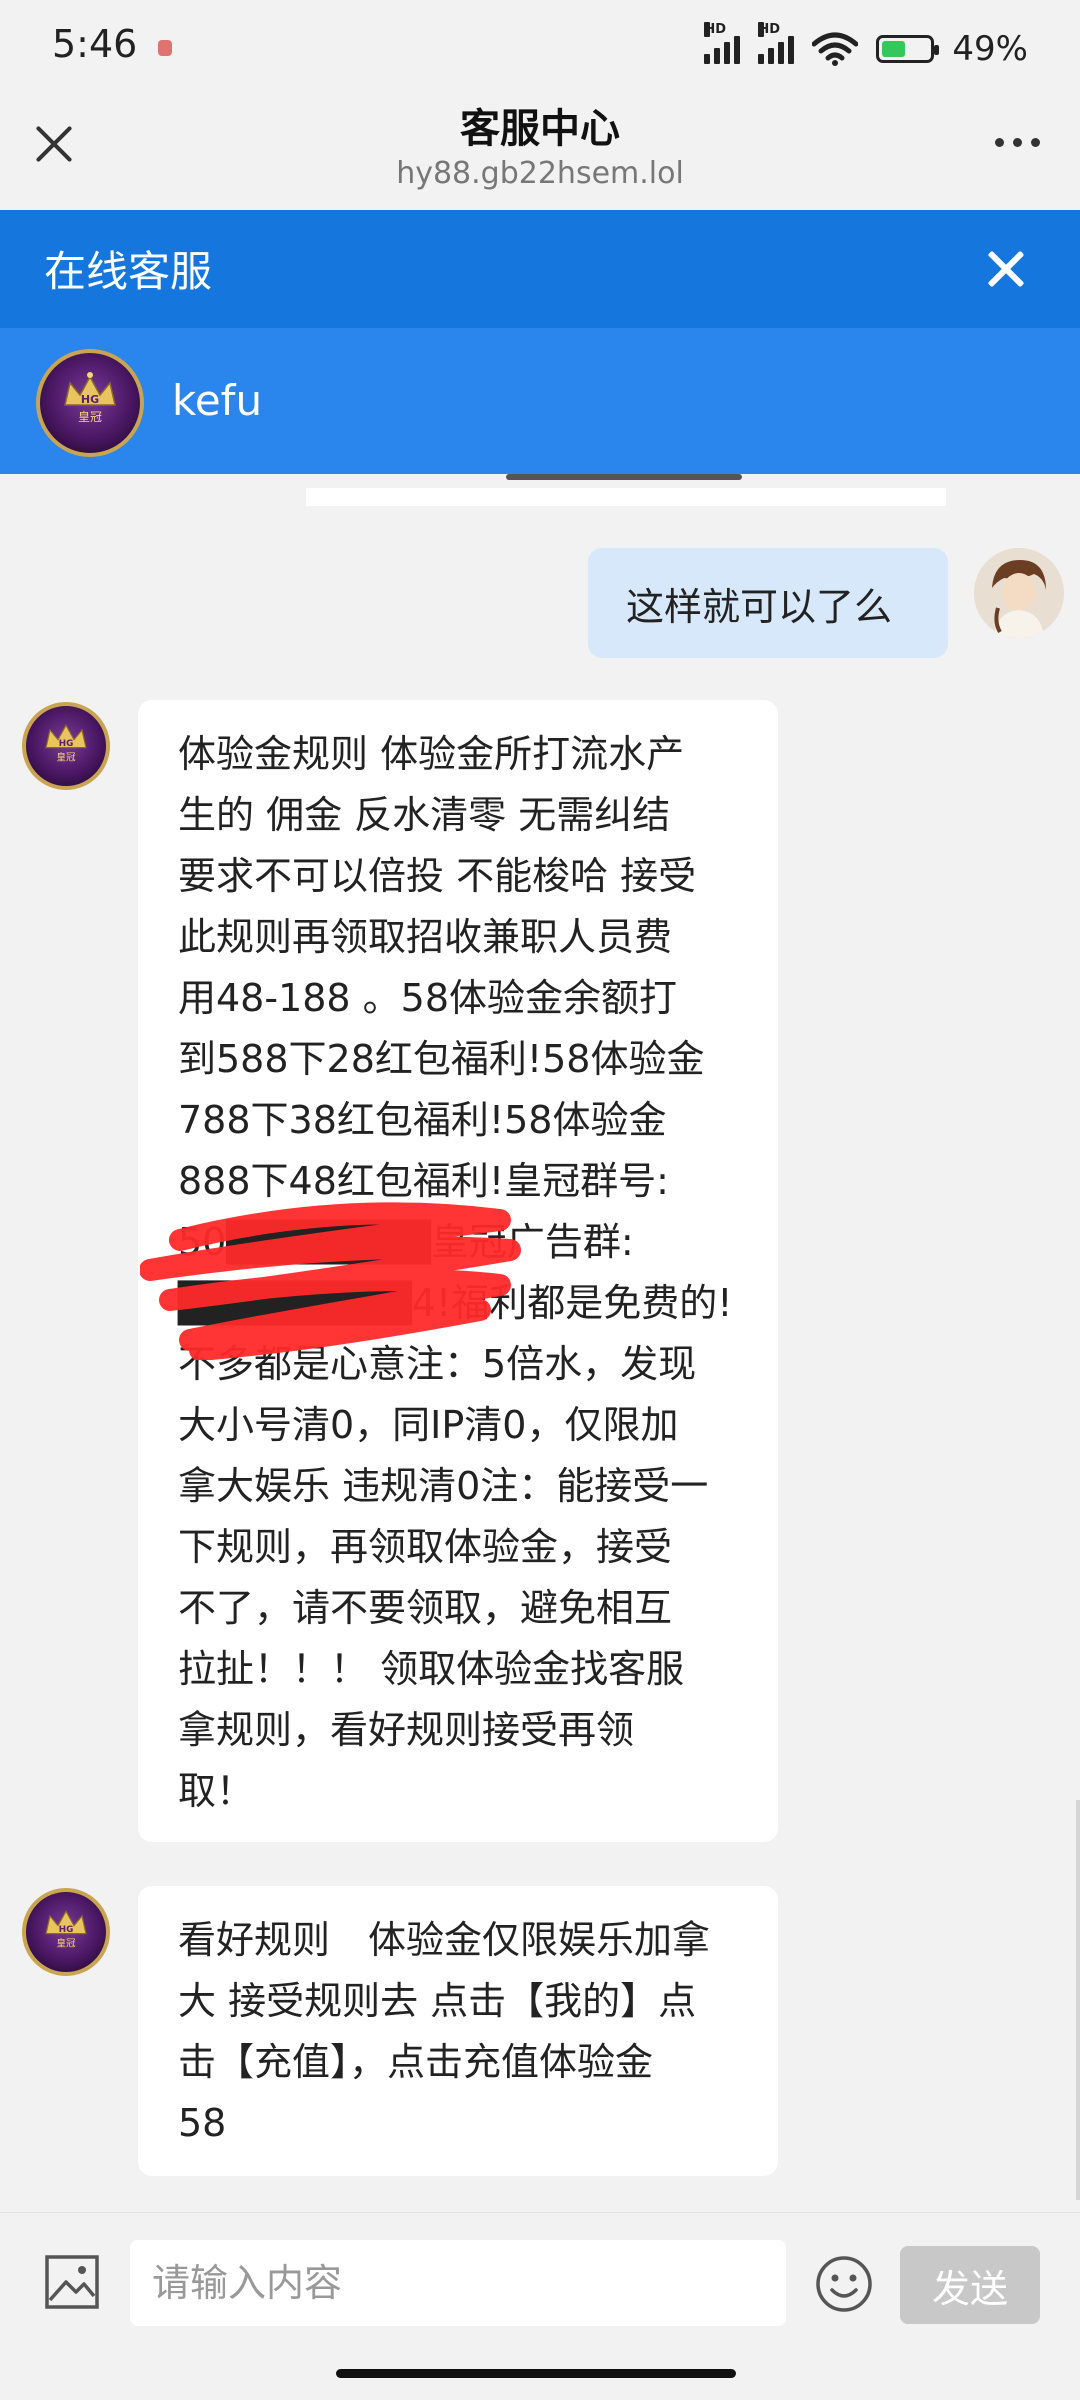 The height and width of the screenshot is (2400, 1080). What do you see at coordinates (416, 2062) in the screenshot?
I see `message-line: 击【充值】，点击充值体验金` at bounding box center [416, 2062].